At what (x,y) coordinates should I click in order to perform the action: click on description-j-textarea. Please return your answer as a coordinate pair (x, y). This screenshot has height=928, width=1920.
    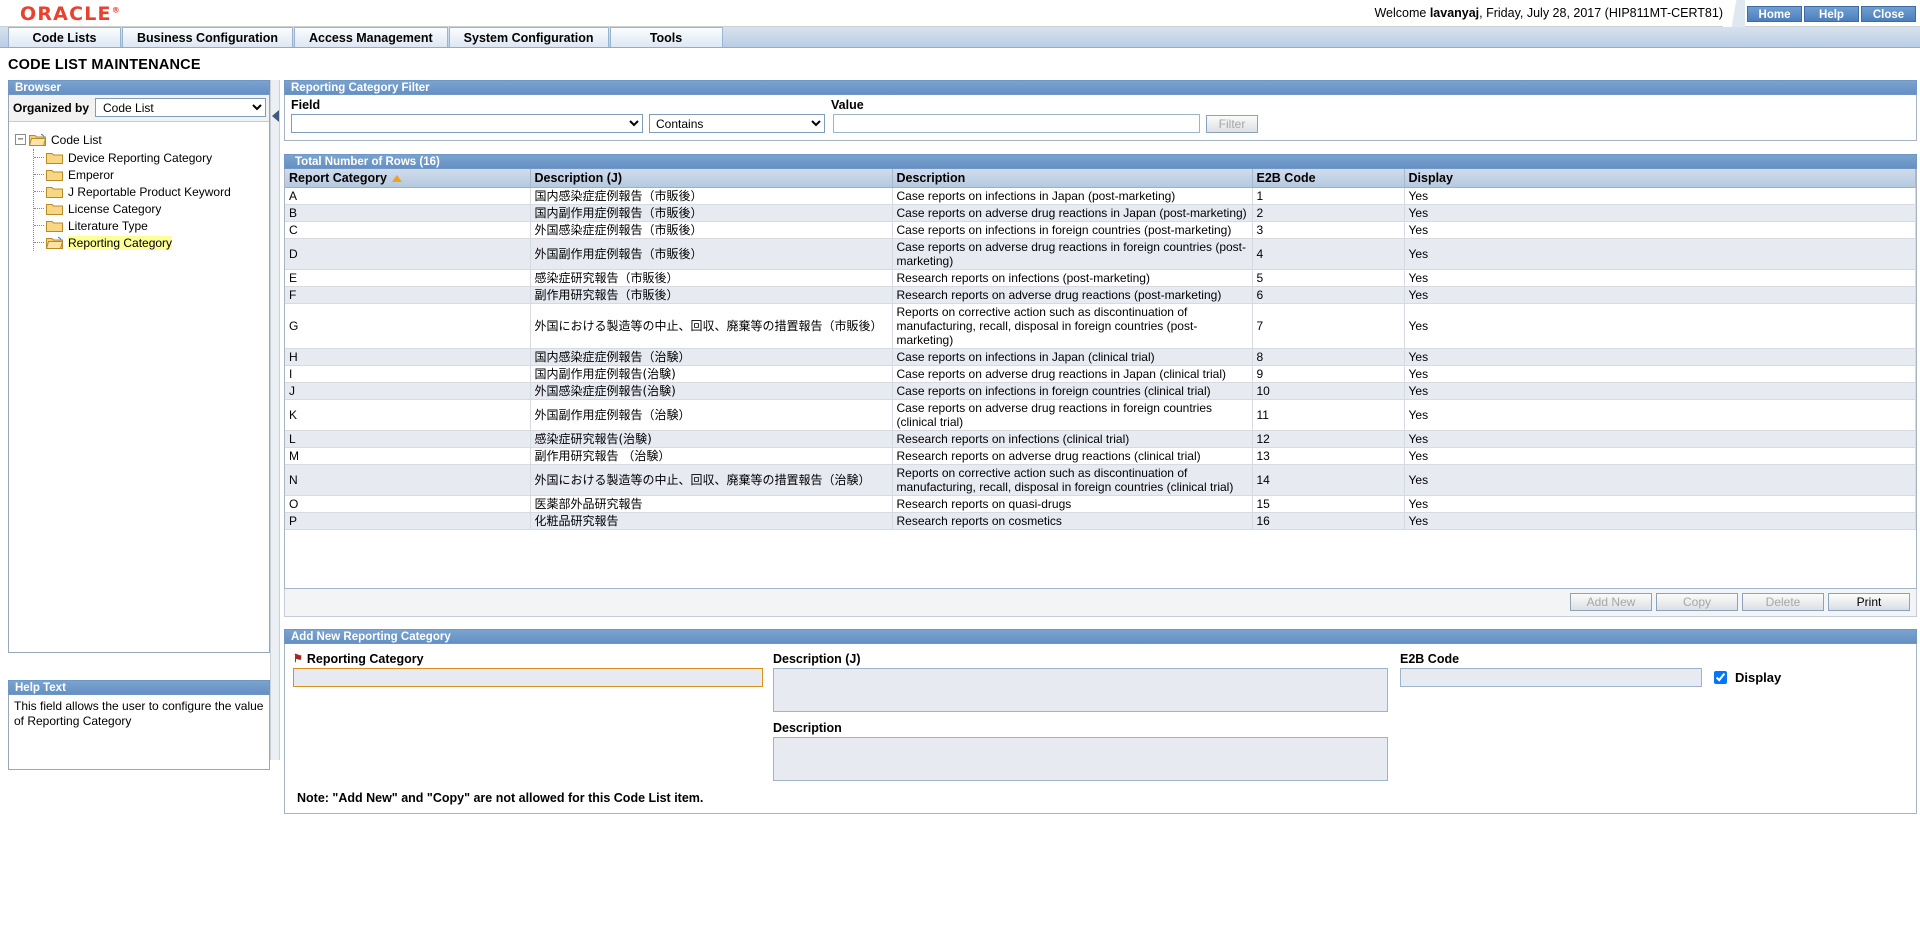
    Looking at the image, I should click on (1080, 690).